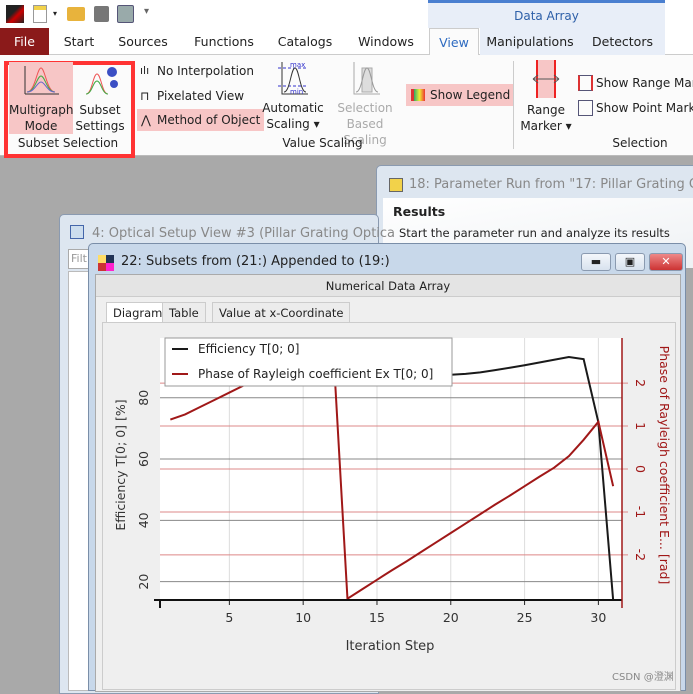 This screenshot has width=693, height=694. I want to click on y2-tick-label: -2, so click(640, 555).